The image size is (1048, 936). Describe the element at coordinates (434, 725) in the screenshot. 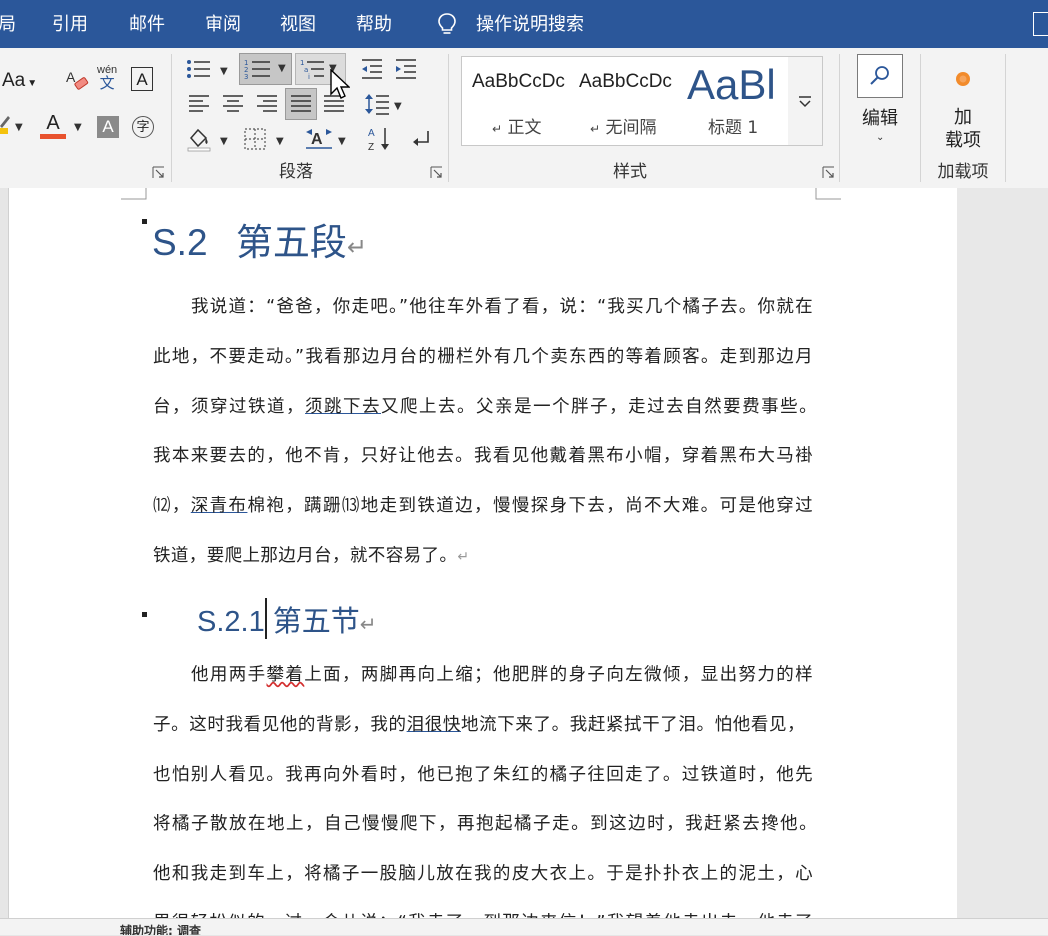

I see `underlined-text: 泪很快` at that location.